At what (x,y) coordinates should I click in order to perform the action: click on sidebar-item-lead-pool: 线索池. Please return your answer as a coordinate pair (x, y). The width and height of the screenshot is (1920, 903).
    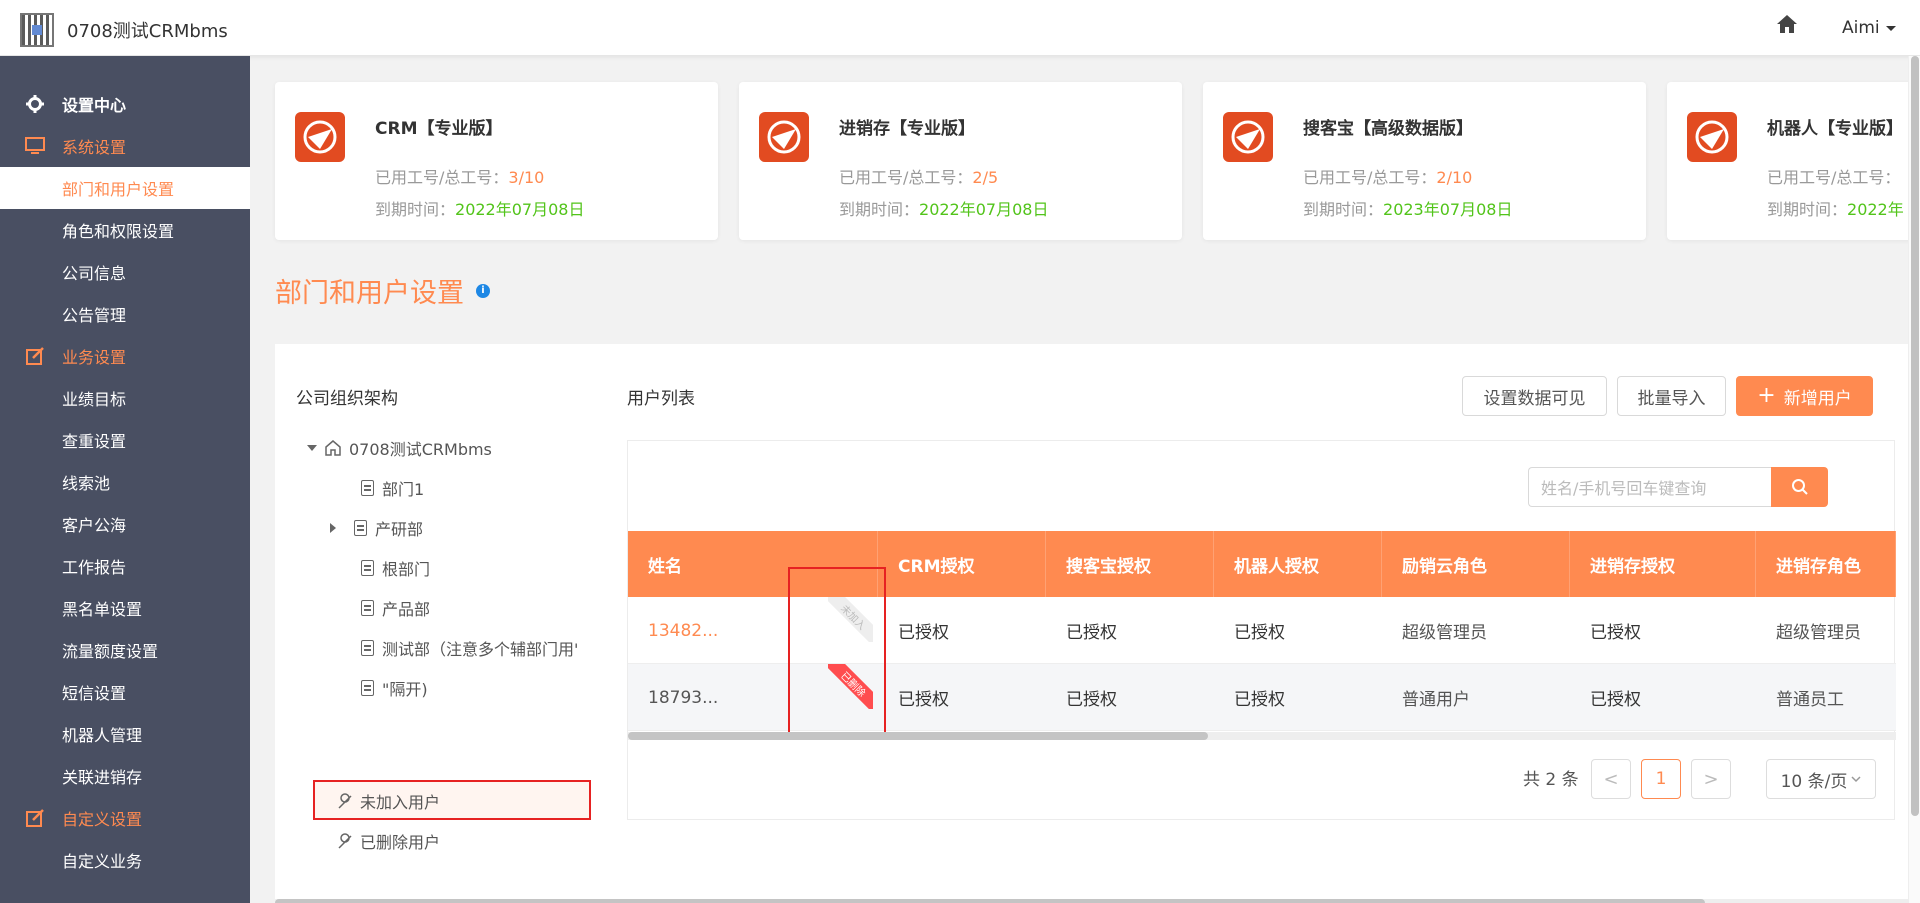
    Looking at the image, I should click on (125, 482).